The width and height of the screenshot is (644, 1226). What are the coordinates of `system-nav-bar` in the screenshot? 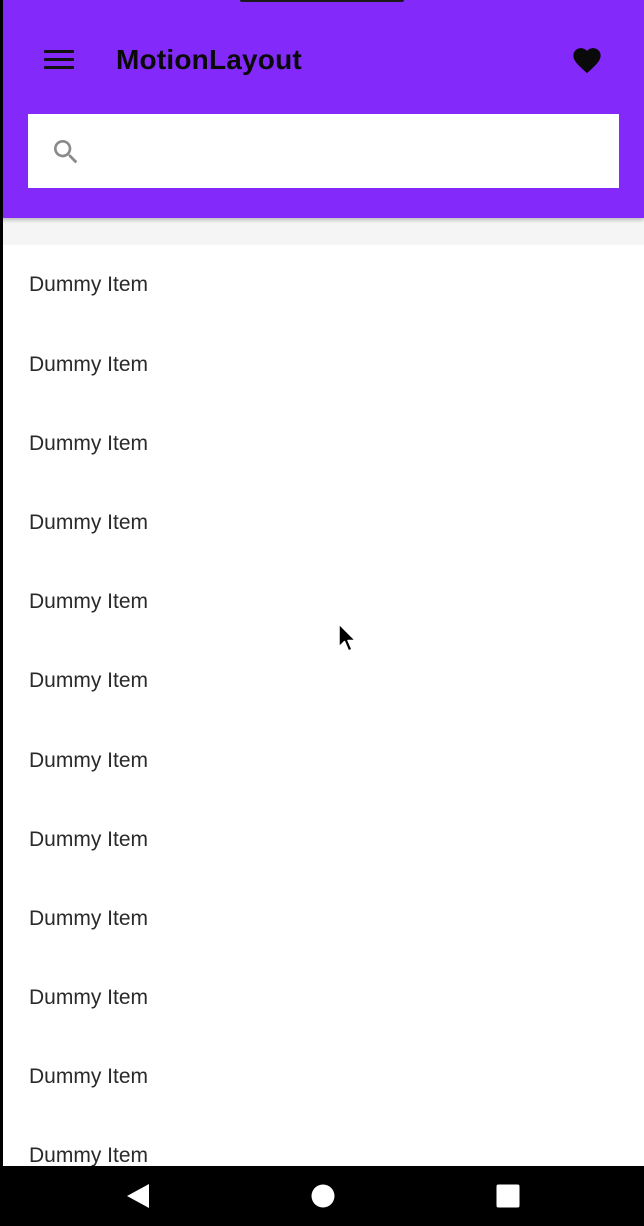 It's located at (322, 1196).